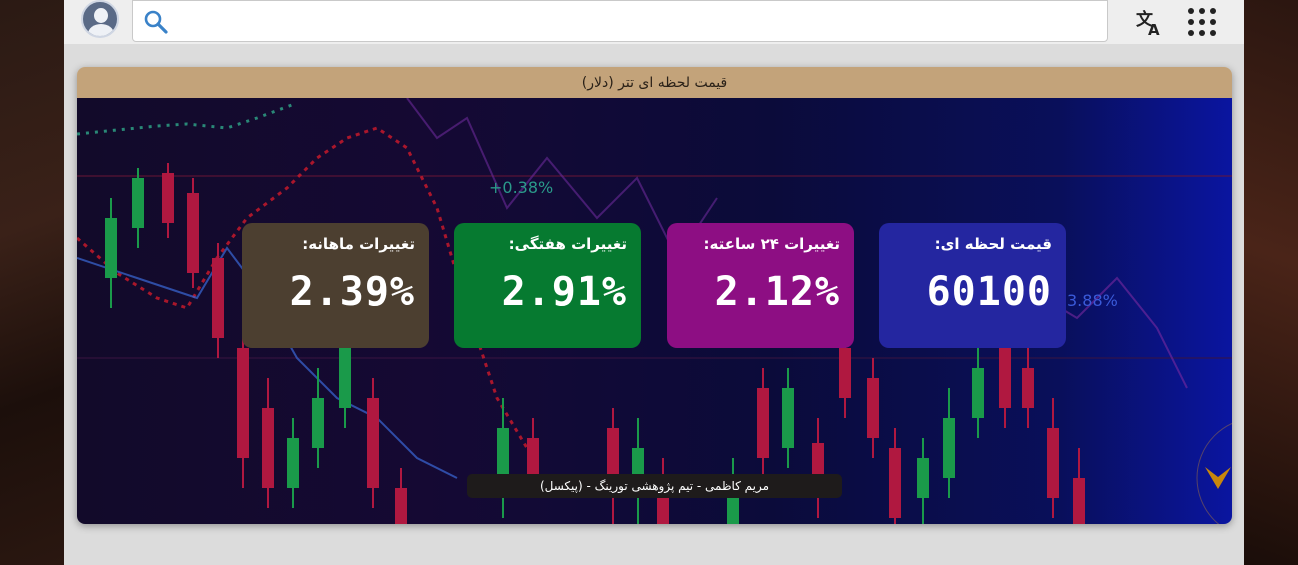 The image size is (1298, 565). Describe the element at coordinates (1202, 22) in the screenshot. I see `apps-grid-icon` at that location.